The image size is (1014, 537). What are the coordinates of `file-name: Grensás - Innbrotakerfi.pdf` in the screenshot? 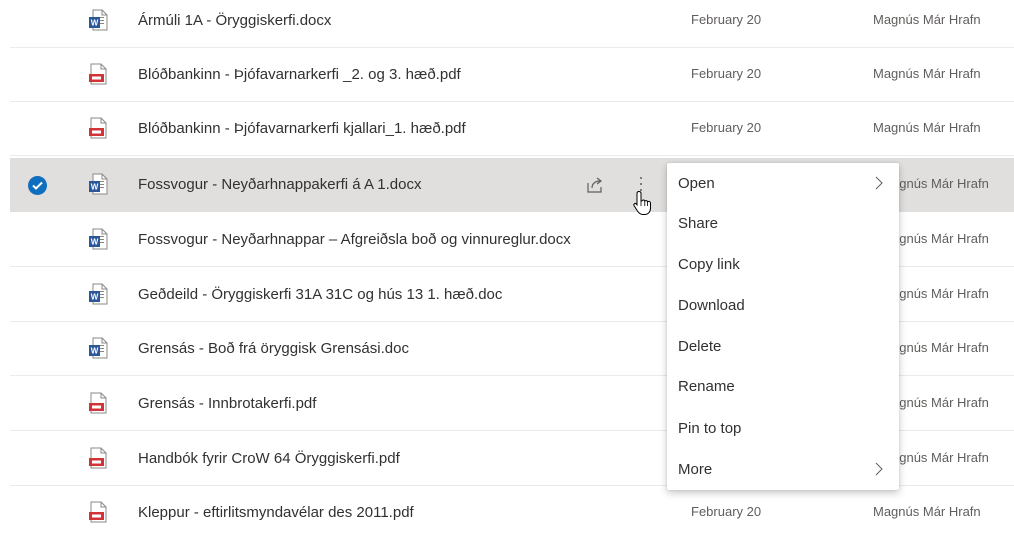 It's located at (227, 403).